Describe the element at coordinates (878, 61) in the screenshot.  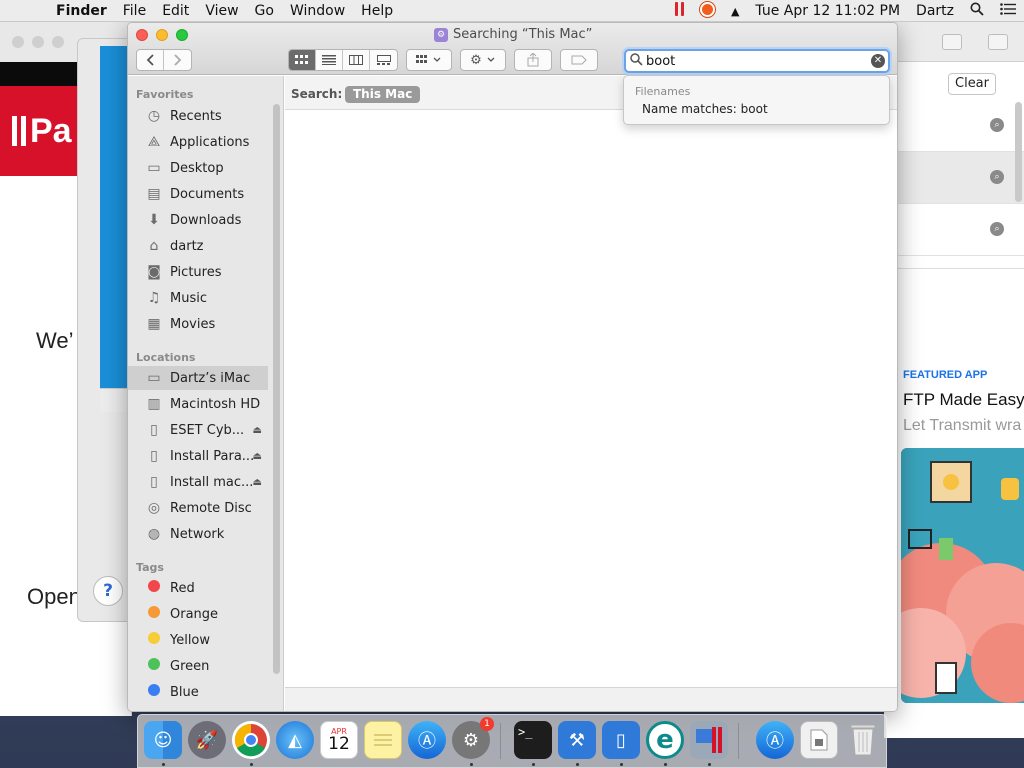
I see `clear-search-icon: ✕` at that location.